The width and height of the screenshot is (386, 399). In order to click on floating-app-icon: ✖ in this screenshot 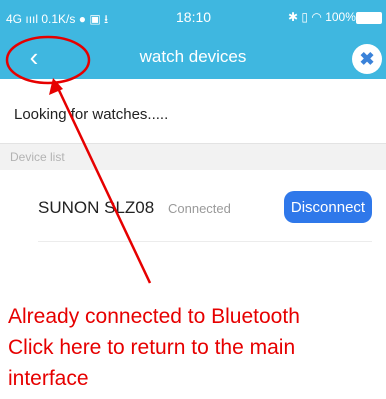, I will do `click(367, 59)`.